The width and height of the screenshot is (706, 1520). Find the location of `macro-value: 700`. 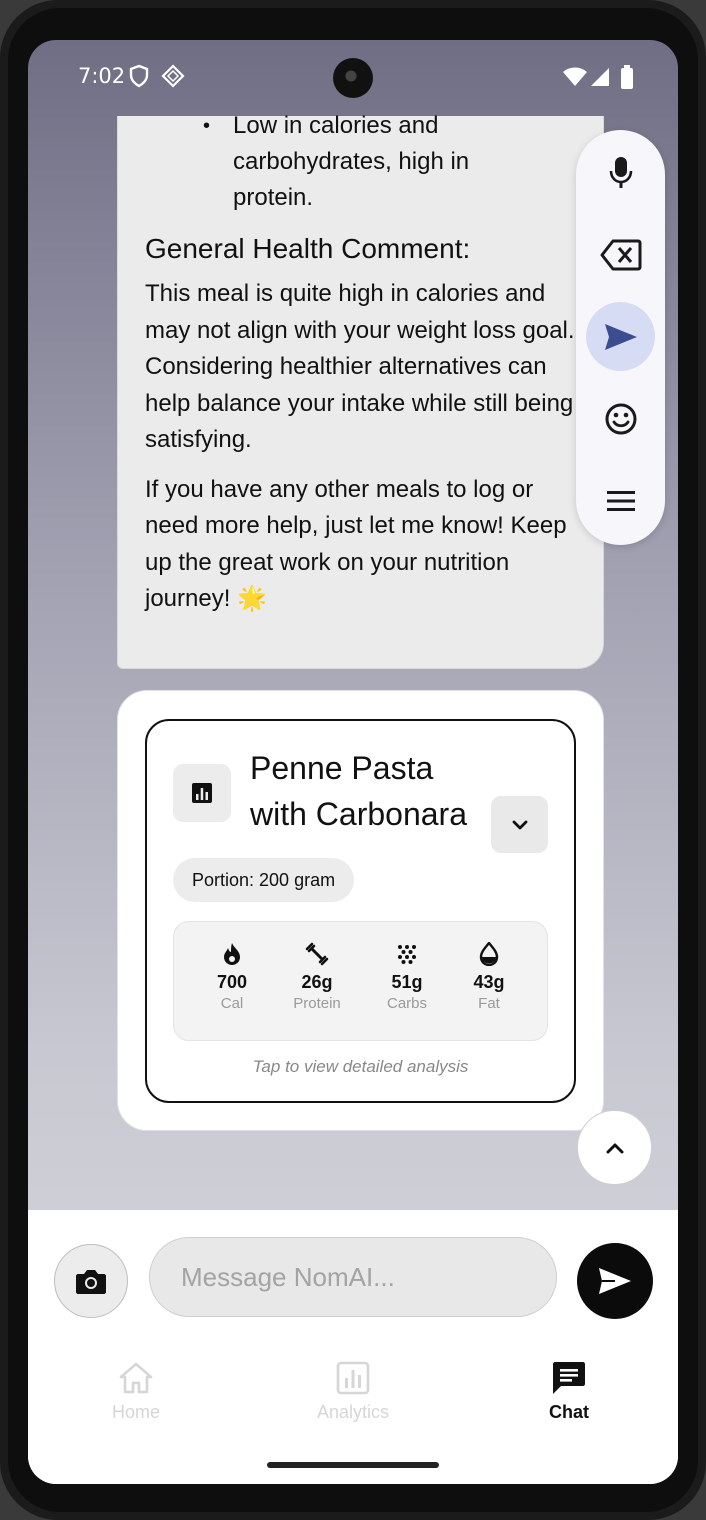

macro-value: 700 is located at coordinates (232, 982).